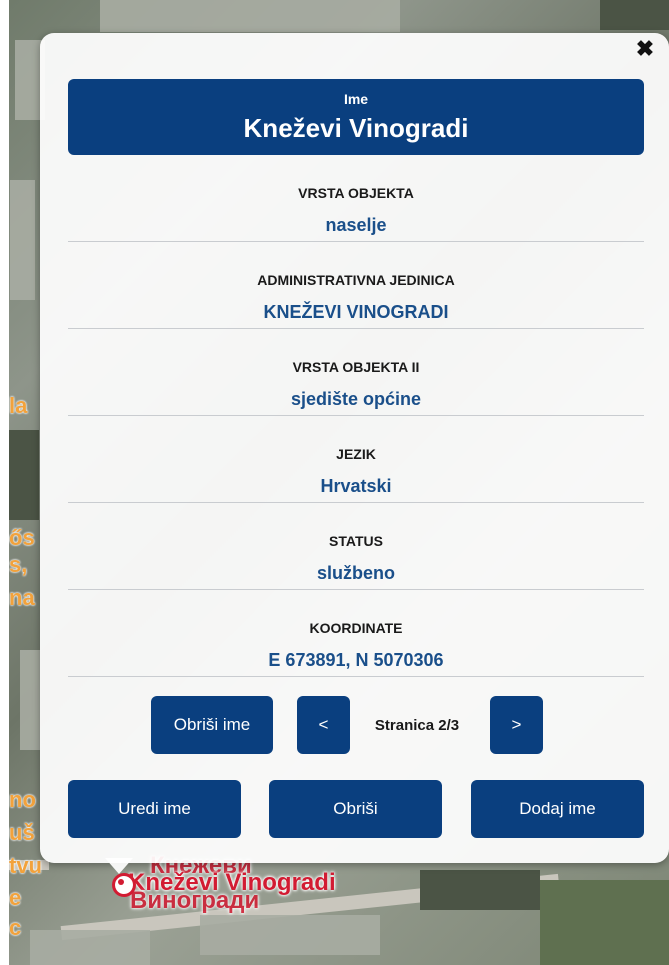 Image resolution: width=669 pixels, height=965 pixels. What do you see at coordinates (356, 312) in the screenshot?
I see `field-value: KNEŽEVI VINOGRADI` at bounding box center [356, 312].